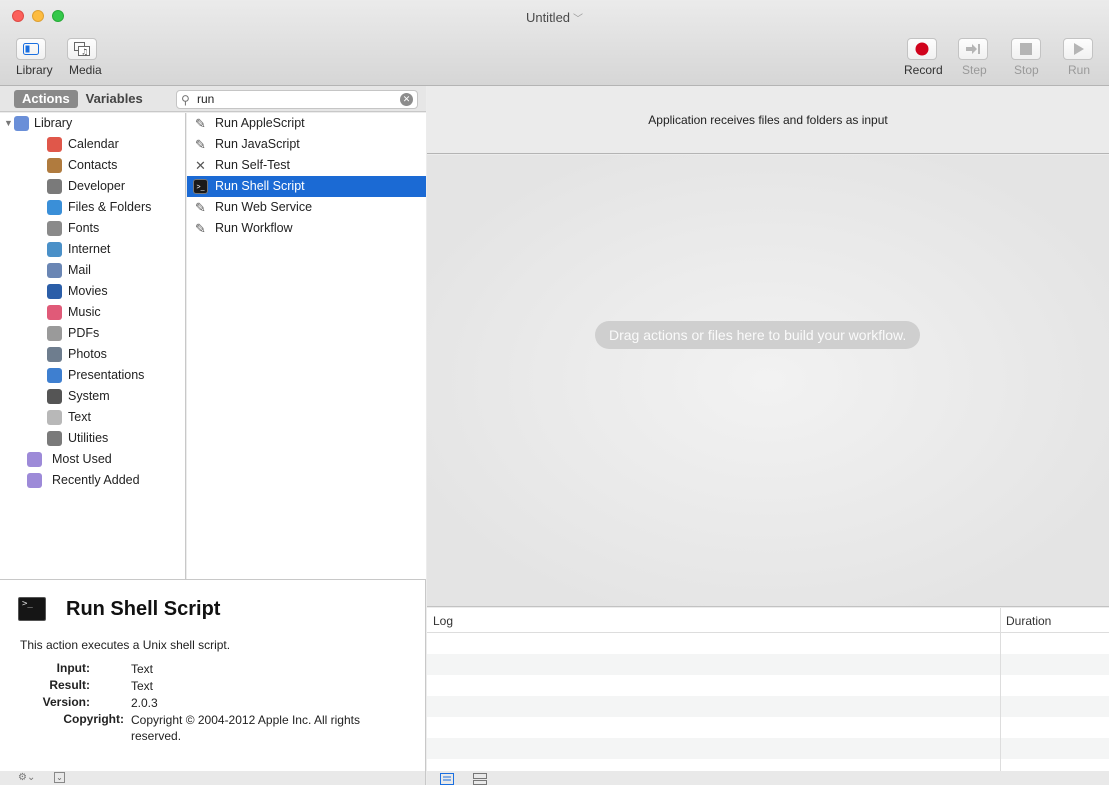  Describe the element at coordinates (88, 438) in the screenshot. I see `category-label: Utilities` at that location.